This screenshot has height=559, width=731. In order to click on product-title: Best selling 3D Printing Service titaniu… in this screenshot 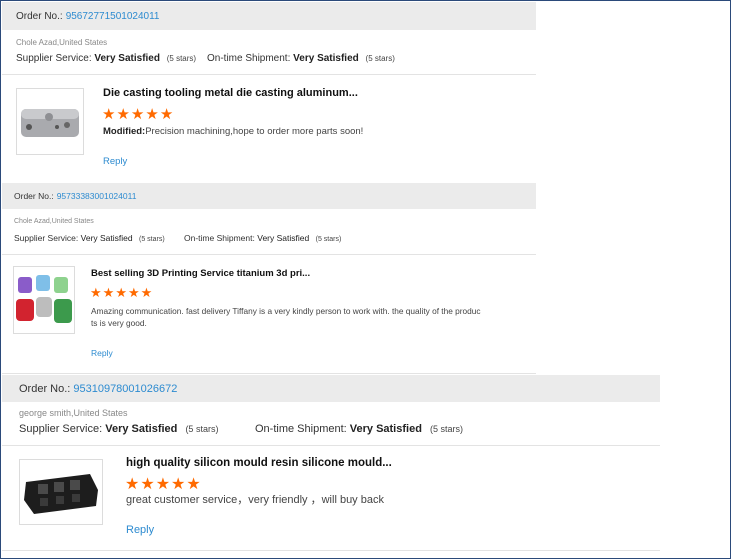, I will do `click(200, 273)`.